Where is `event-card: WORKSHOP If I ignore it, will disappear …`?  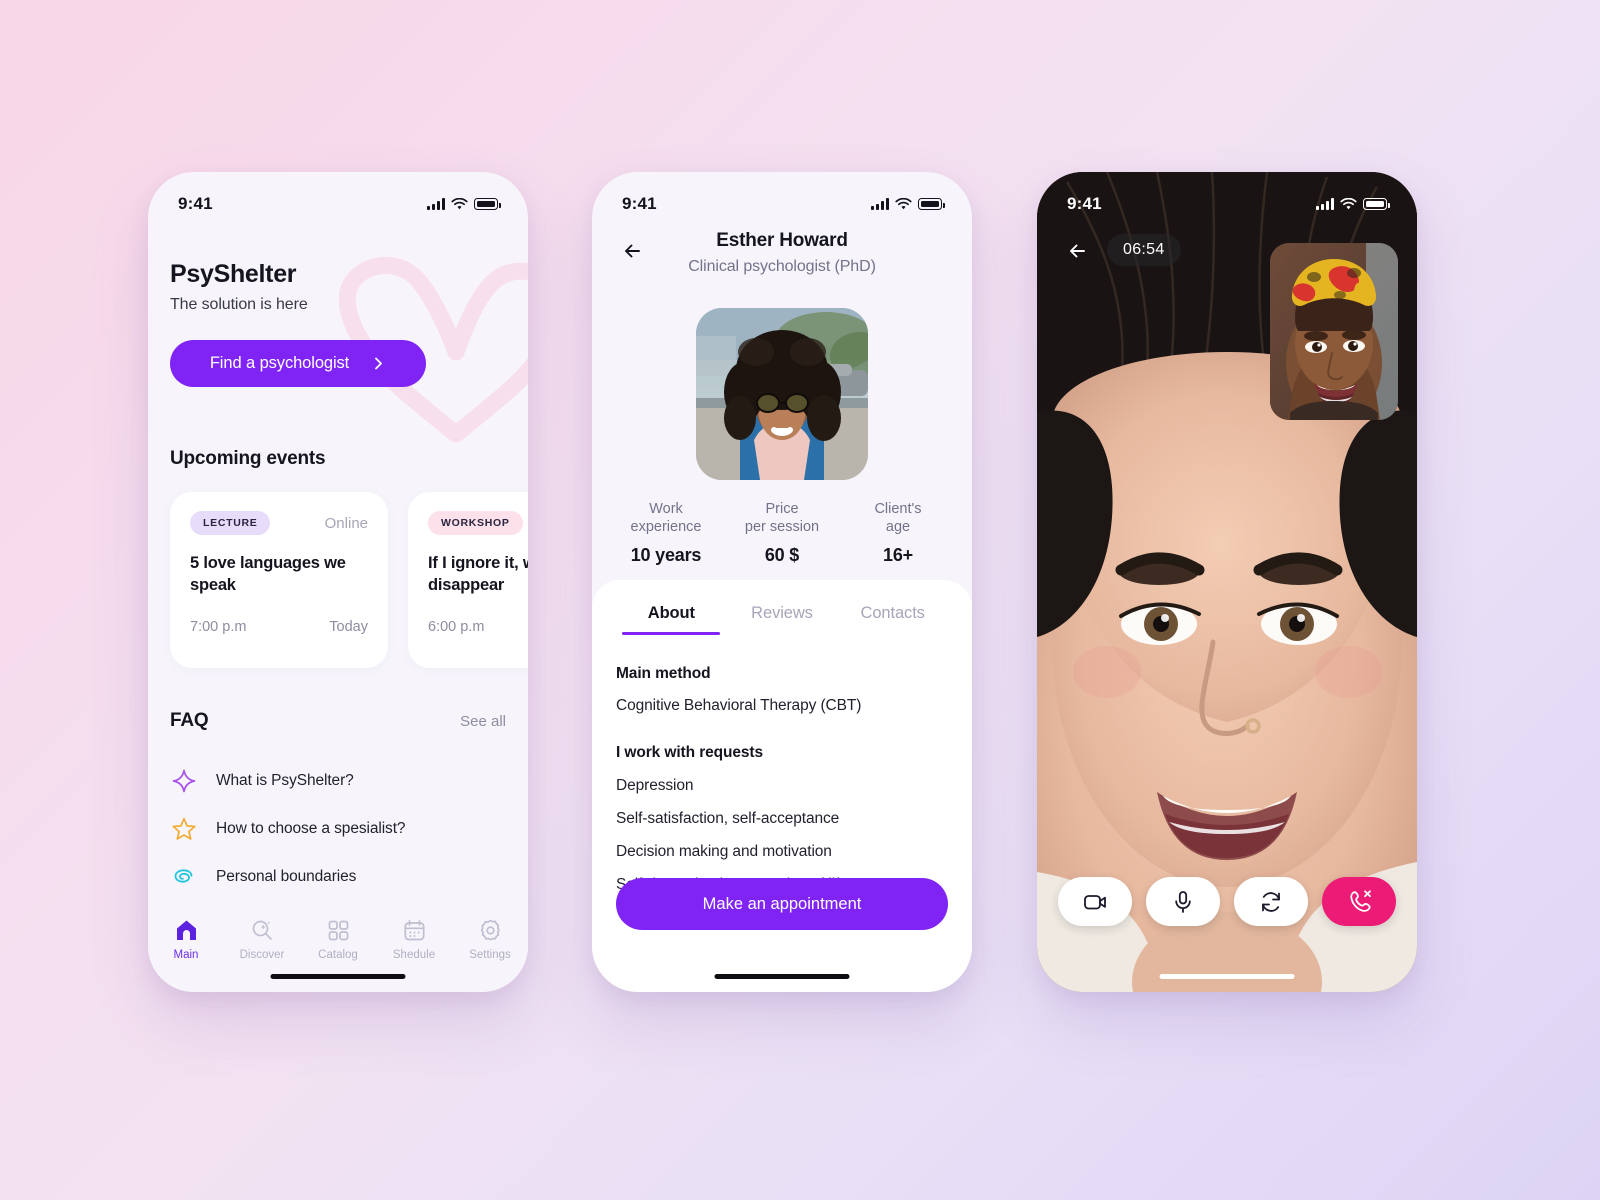
event-card: WORKSHOP If I ignore it, will disappear … is located at coordinates (468, 580).